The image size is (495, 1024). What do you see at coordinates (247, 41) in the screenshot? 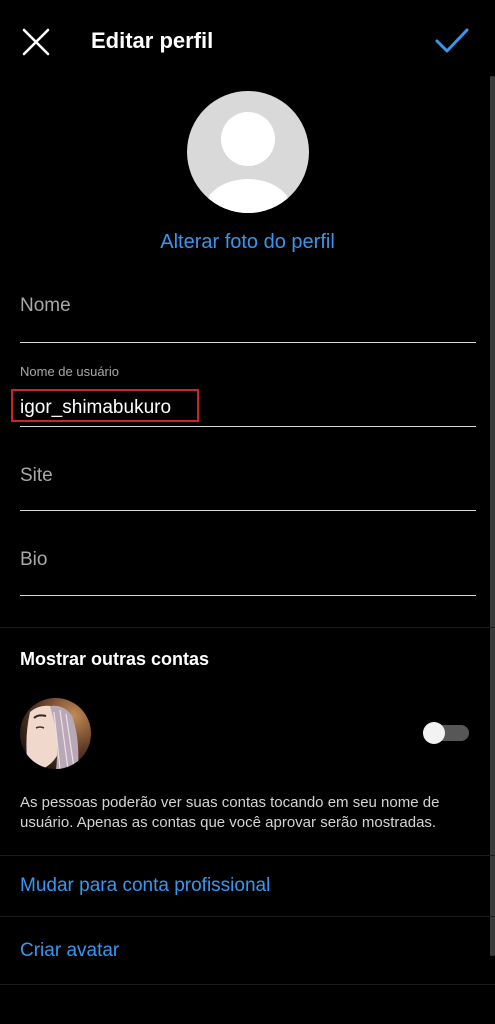
I see `top-app-bar: Editar perfil` at bounding box center [247, 41].